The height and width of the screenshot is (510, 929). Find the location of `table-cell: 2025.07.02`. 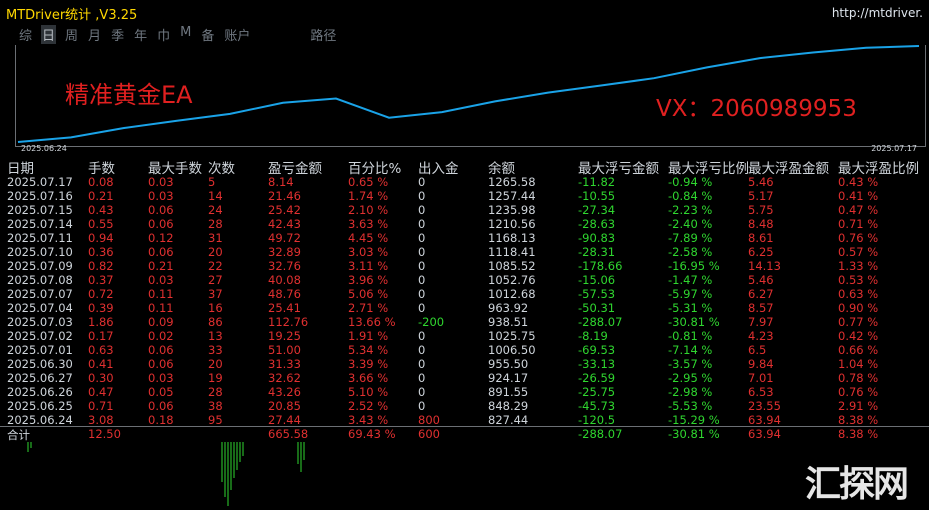

table-cell: 2025.07.02 is located at coordinates (40, 336).